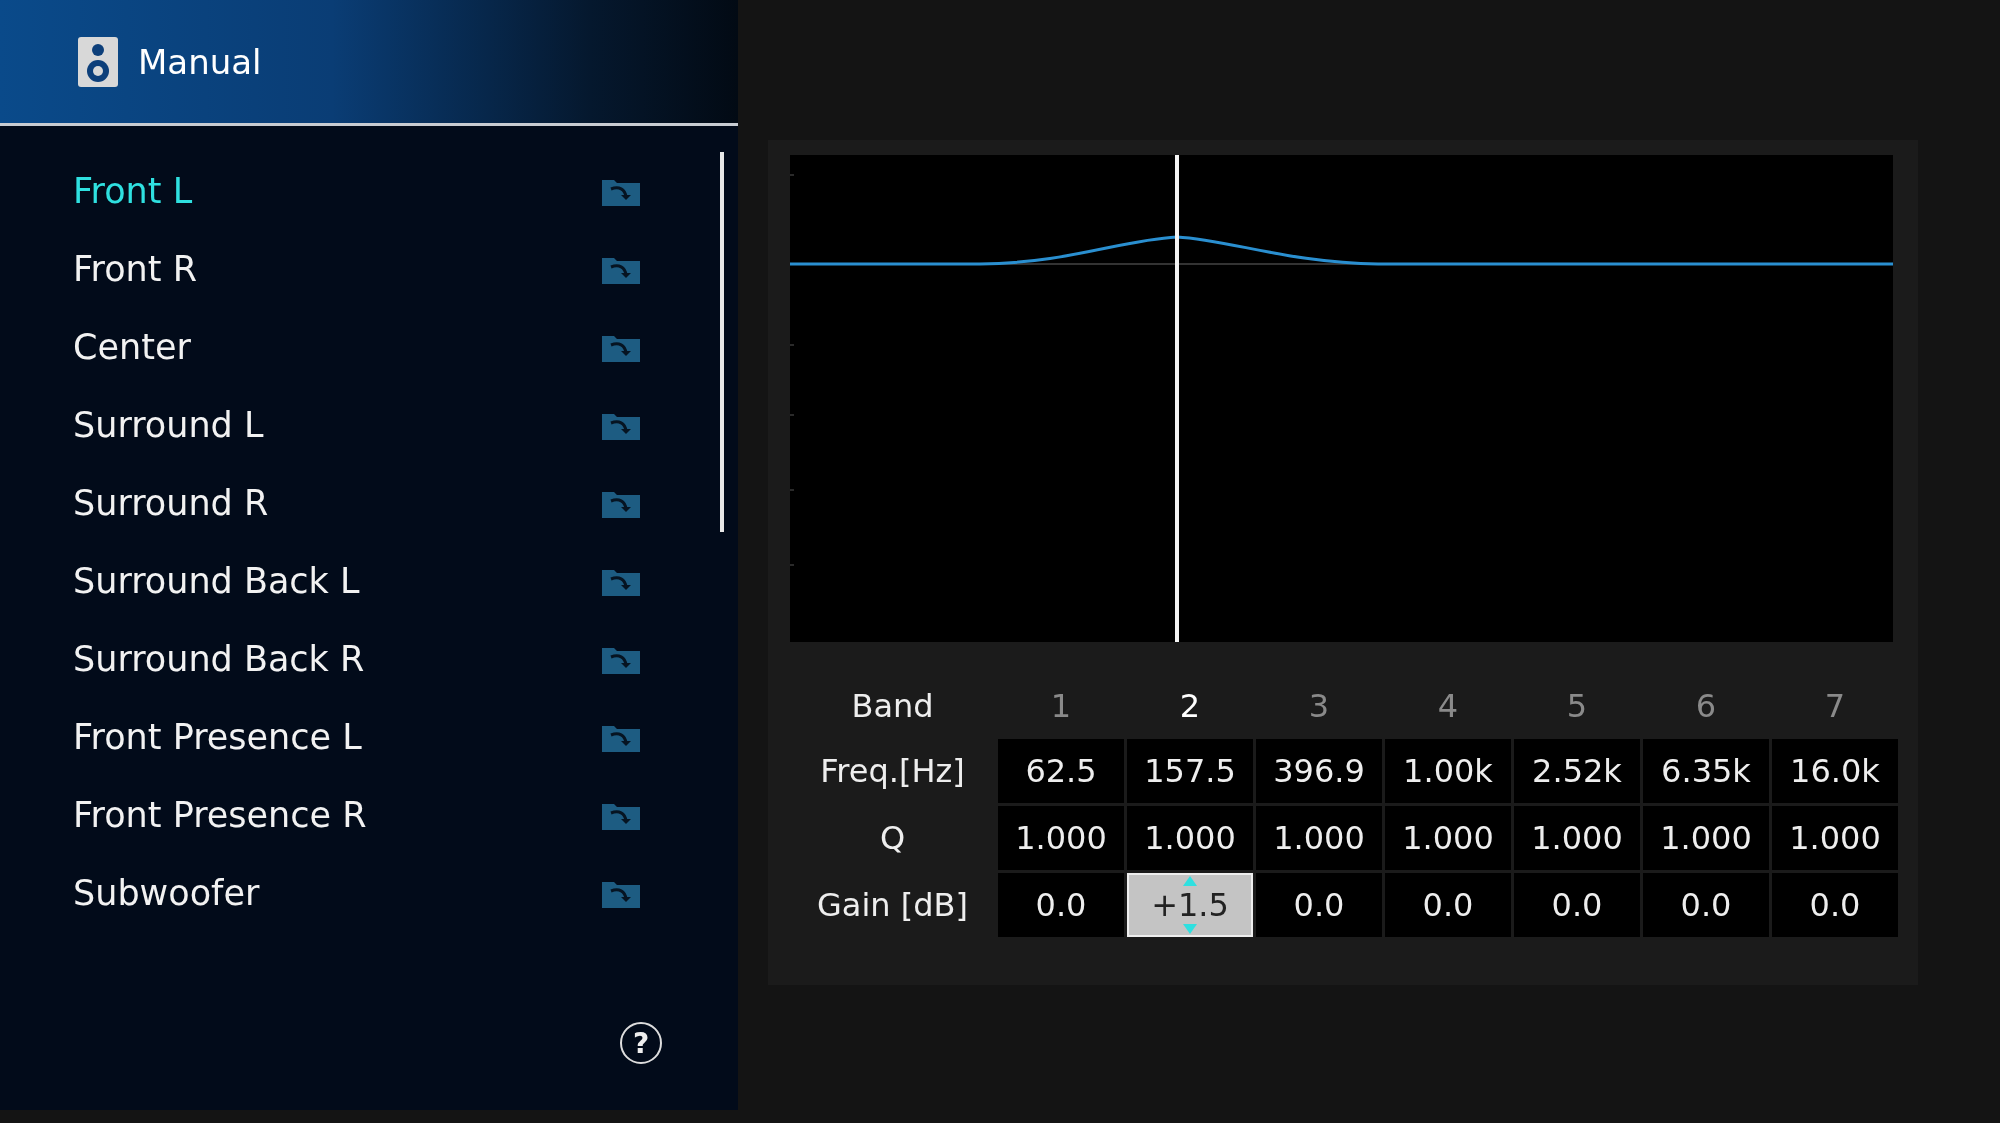 This screenshot has width=2000, height=1123. What do you see at coordinates (892, 771) in the screenshot?
I see `row-label: Freq.[Hz]` at bounding box center [892, 771].